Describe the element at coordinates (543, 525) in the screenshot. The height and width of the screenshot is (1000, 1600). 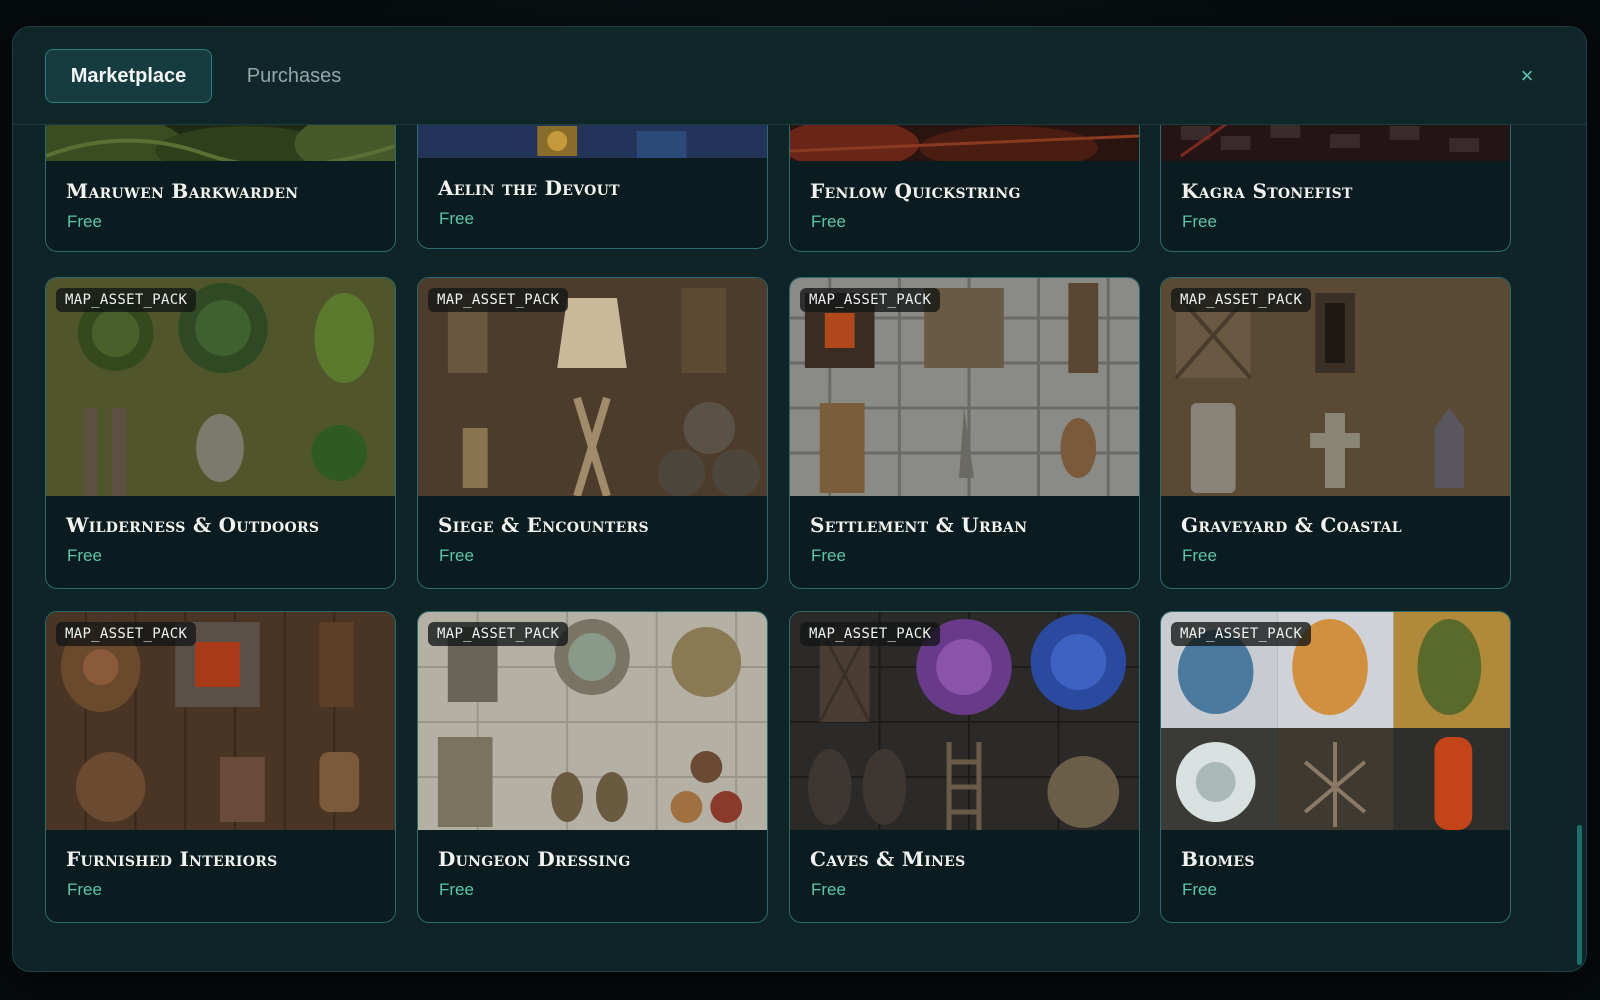
I see `card-title: Siege & Encounters` at that location.